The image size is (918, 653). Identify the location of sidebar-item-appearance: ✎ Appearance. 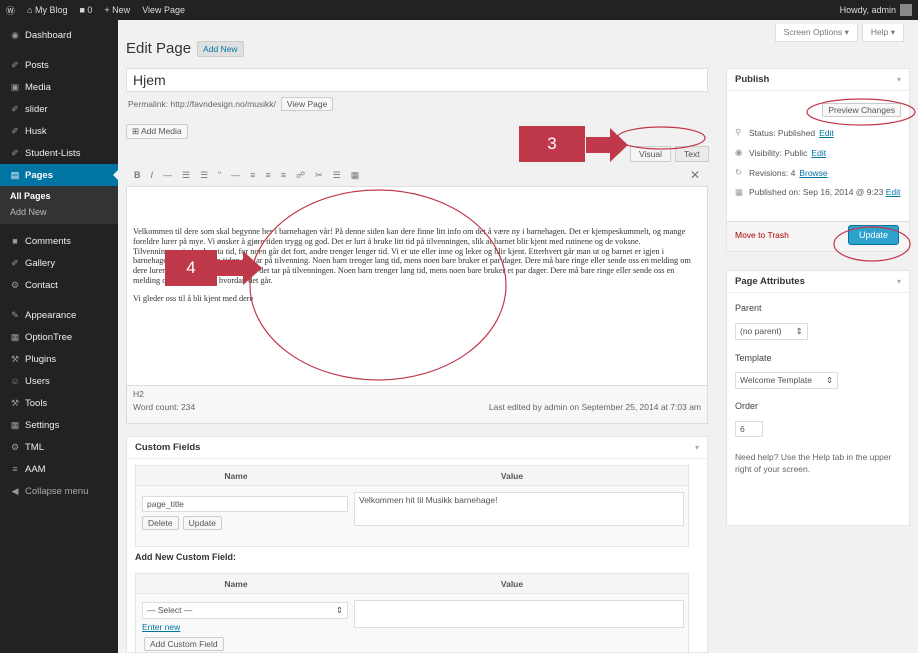
(59, 315).